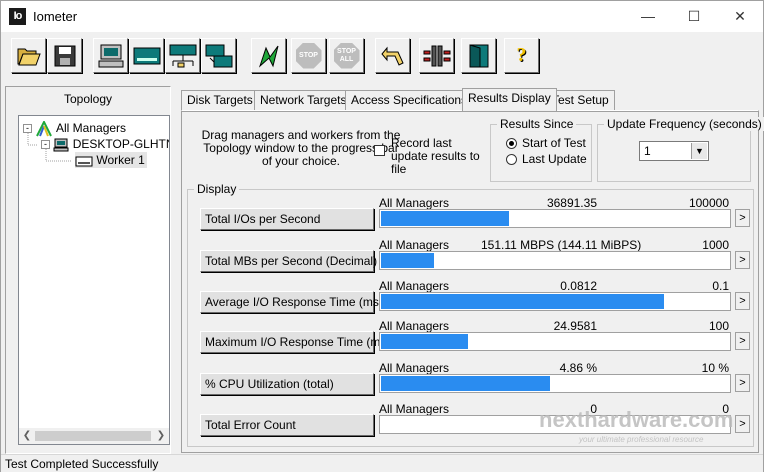 This screenshot has width=764, height=472. Describe the element at coordinates (511, 159) in the screenshot. I see `last-update-radio` at that location.